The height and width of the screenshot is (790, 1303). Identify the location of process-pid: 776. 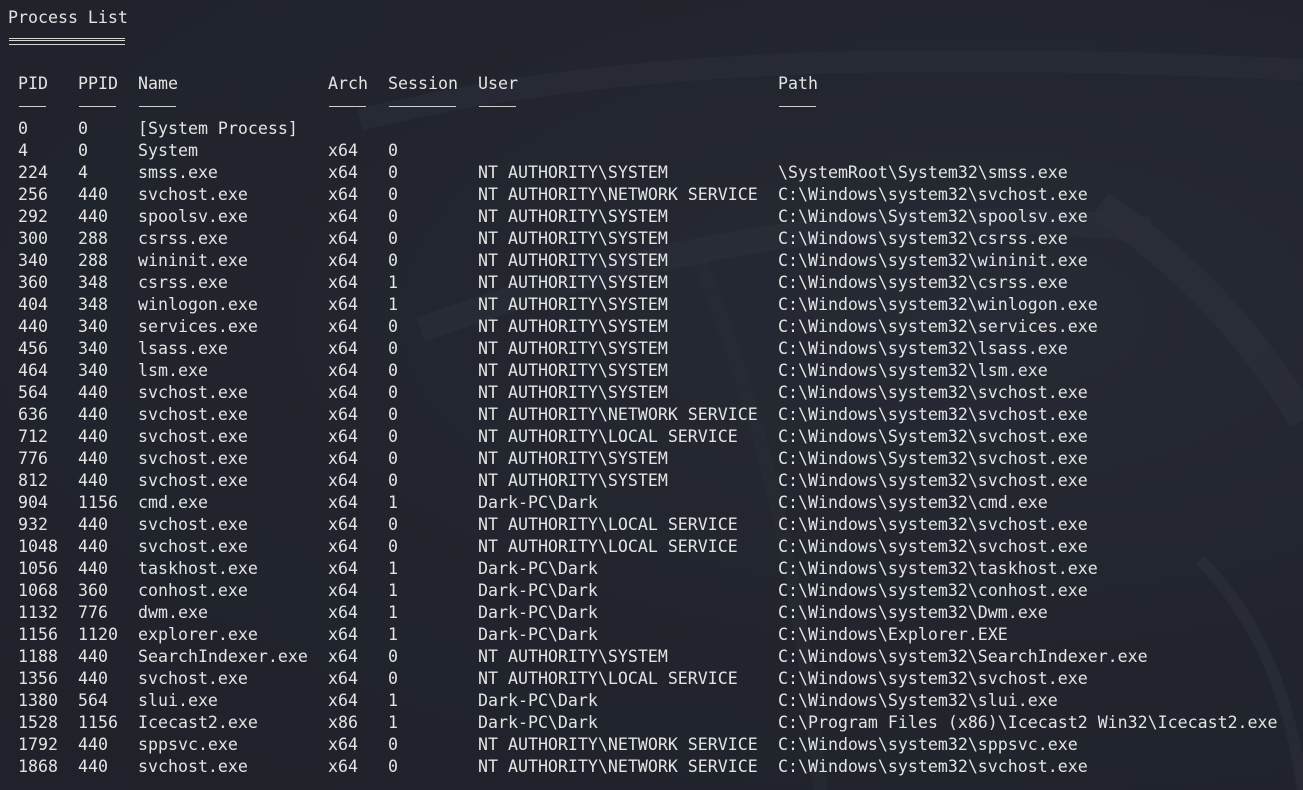
(33, 458).